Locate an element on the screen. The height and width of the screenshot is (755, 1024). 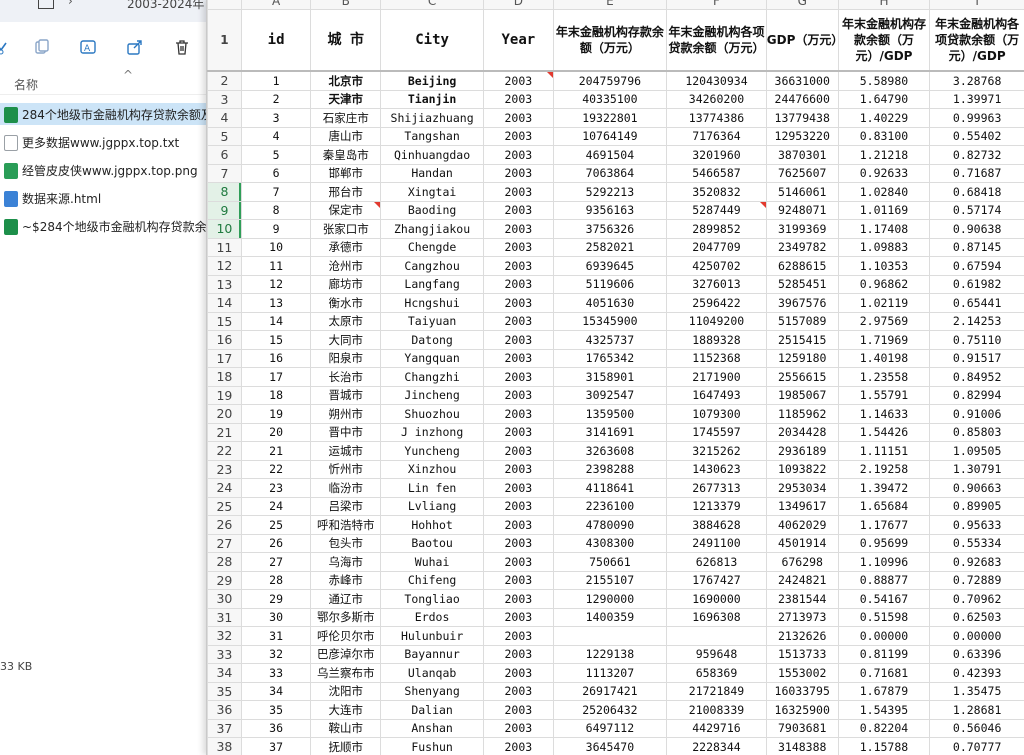
column-header-b: B is located at coordinates (346, 5).